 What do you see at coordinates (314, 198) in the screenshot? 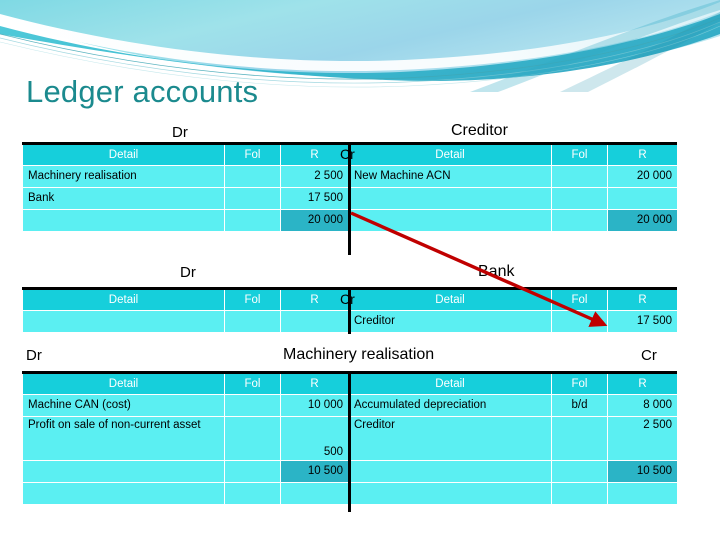
I see `cell-dr-amount: 17 500` at bounding box center [314, 198].